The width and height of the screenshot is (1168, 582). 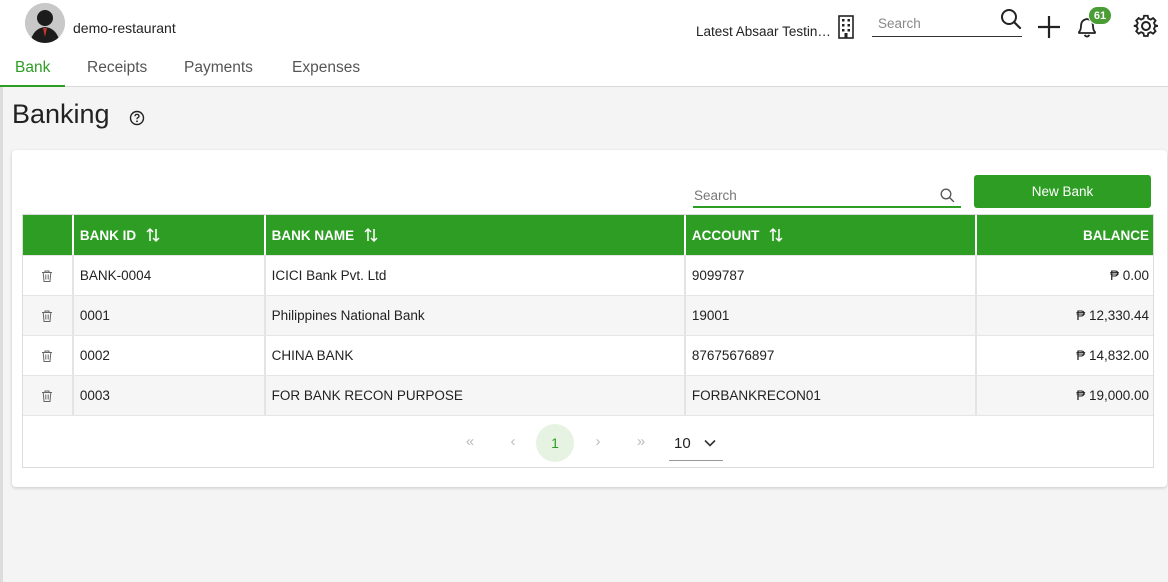 What do you see at coordinates (476, 395) in the screenshot?
I see `cell-bank-name: FOR BANK RECON PURPOSE` at bounding box center [476, 395].